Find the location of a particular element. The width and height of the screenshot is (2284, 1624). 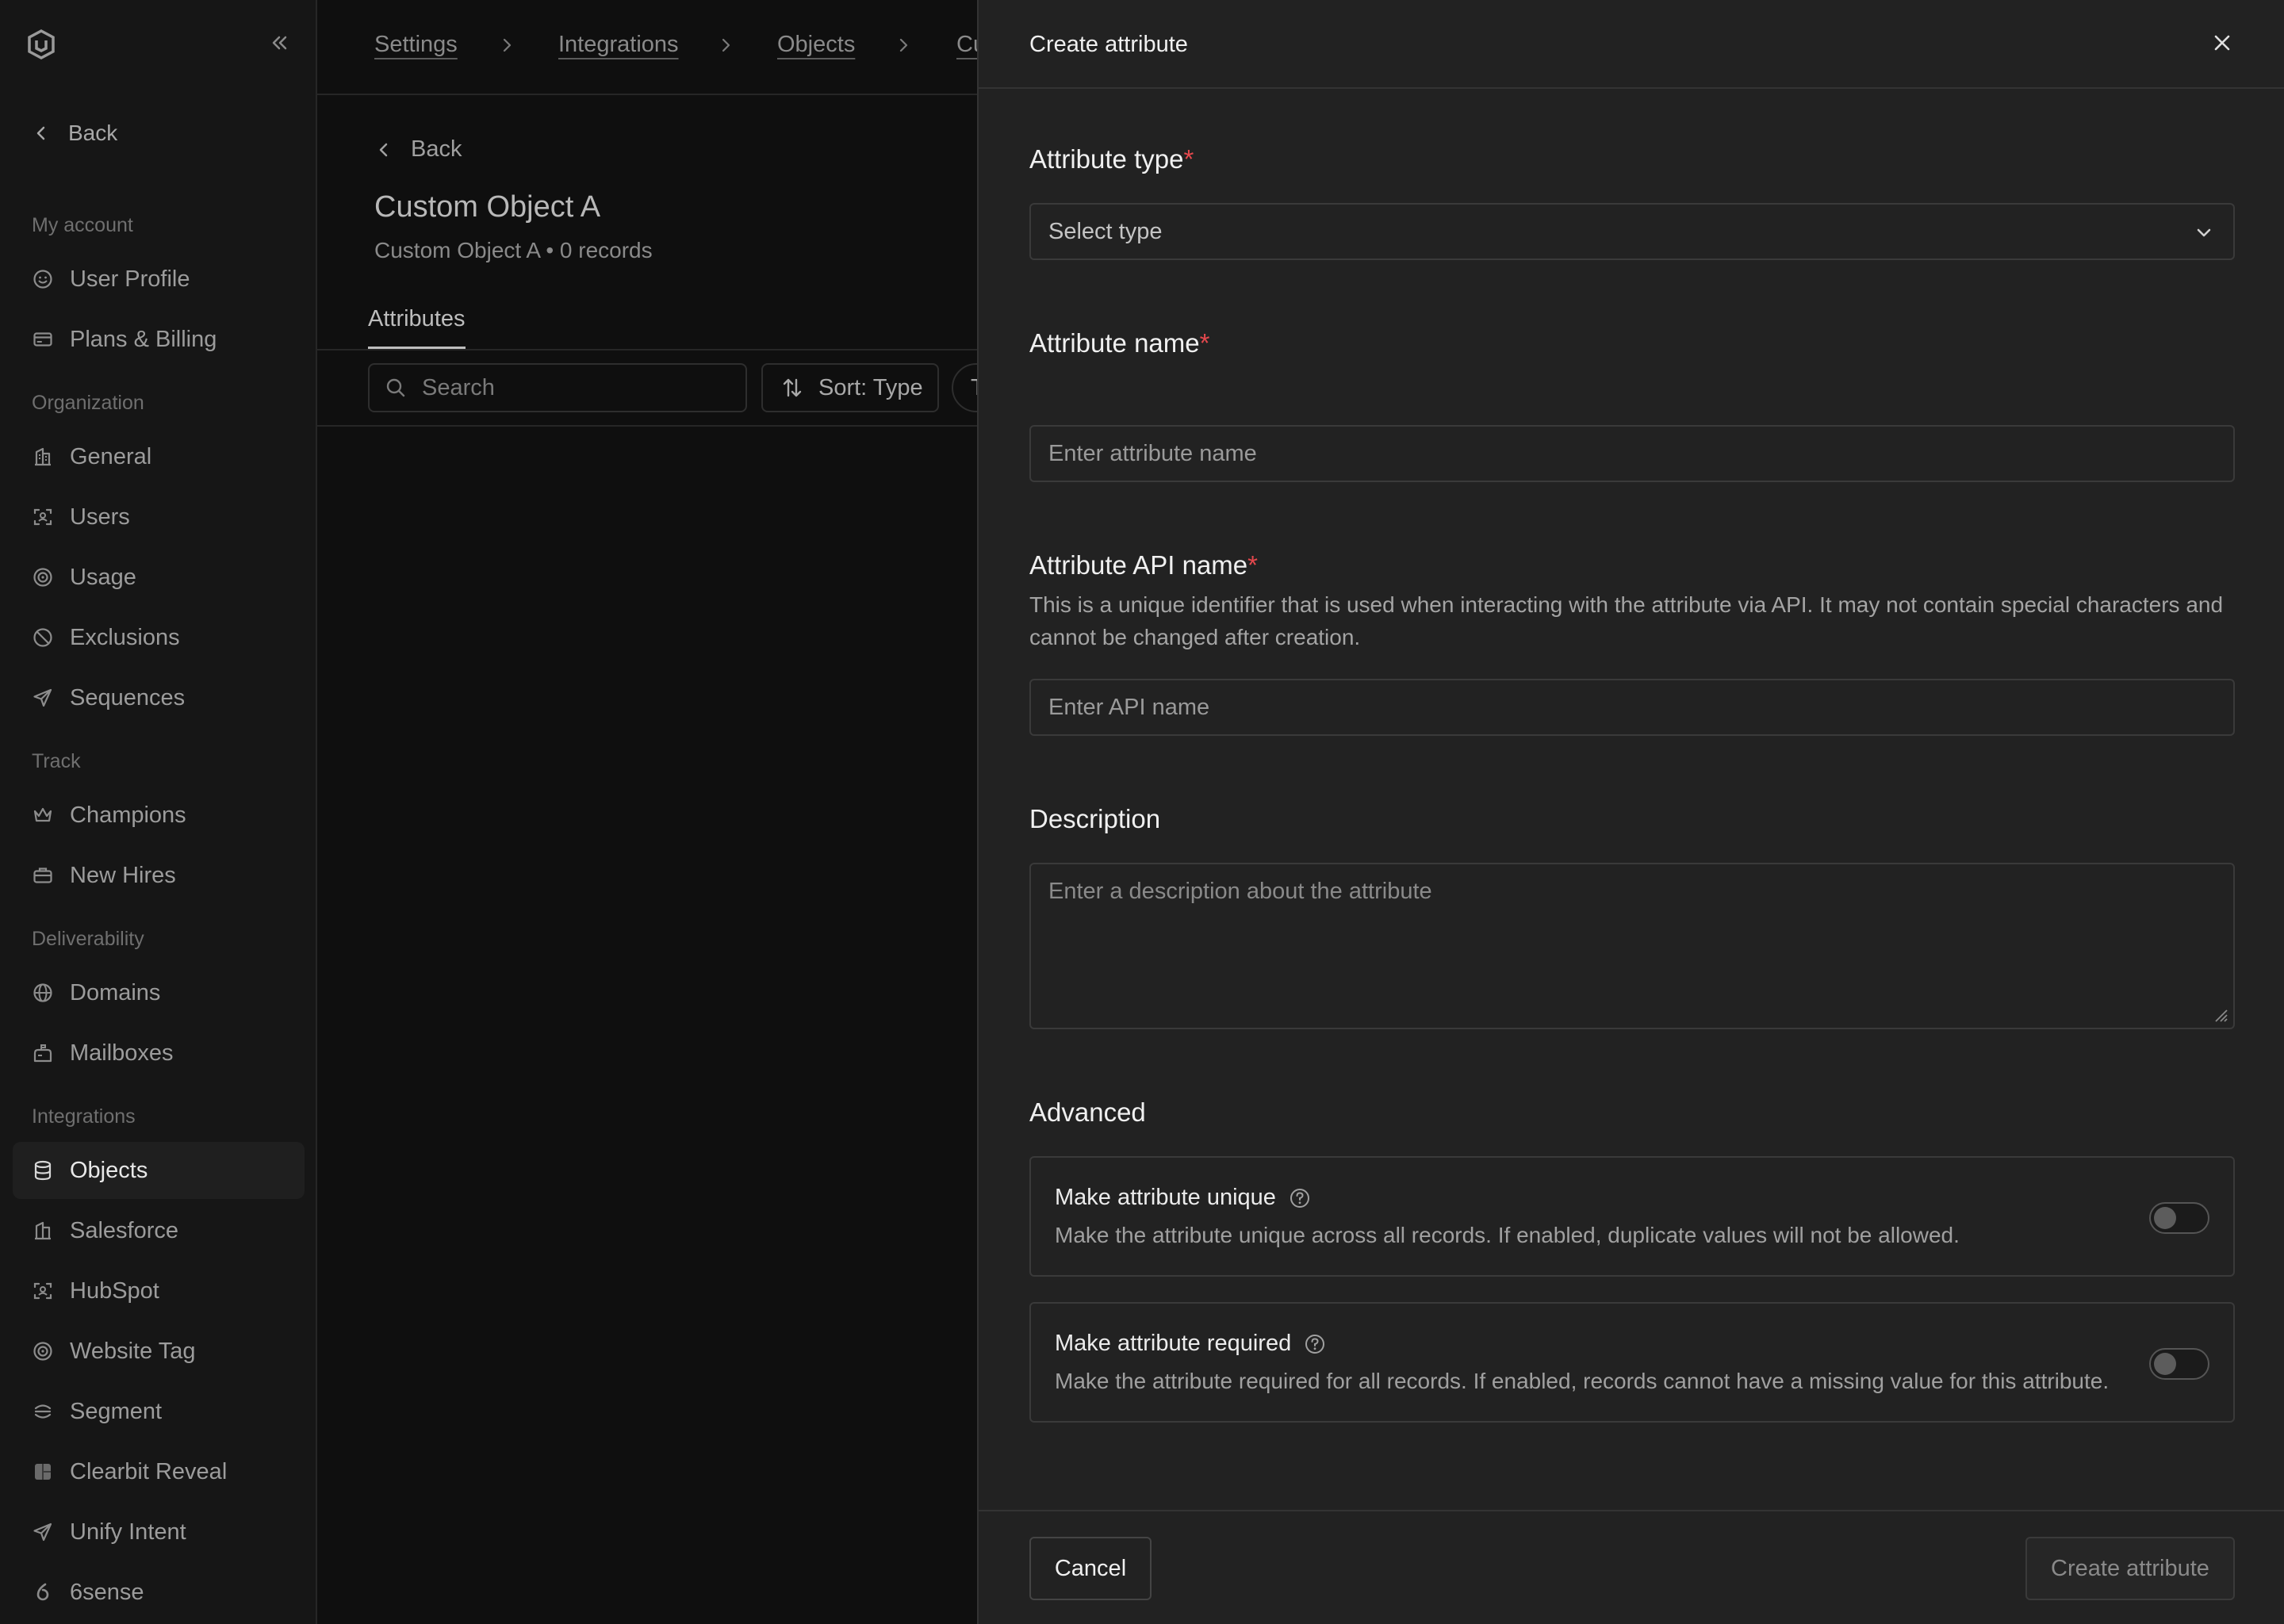

chevron-left-icon is located at coordinates (41, 133).